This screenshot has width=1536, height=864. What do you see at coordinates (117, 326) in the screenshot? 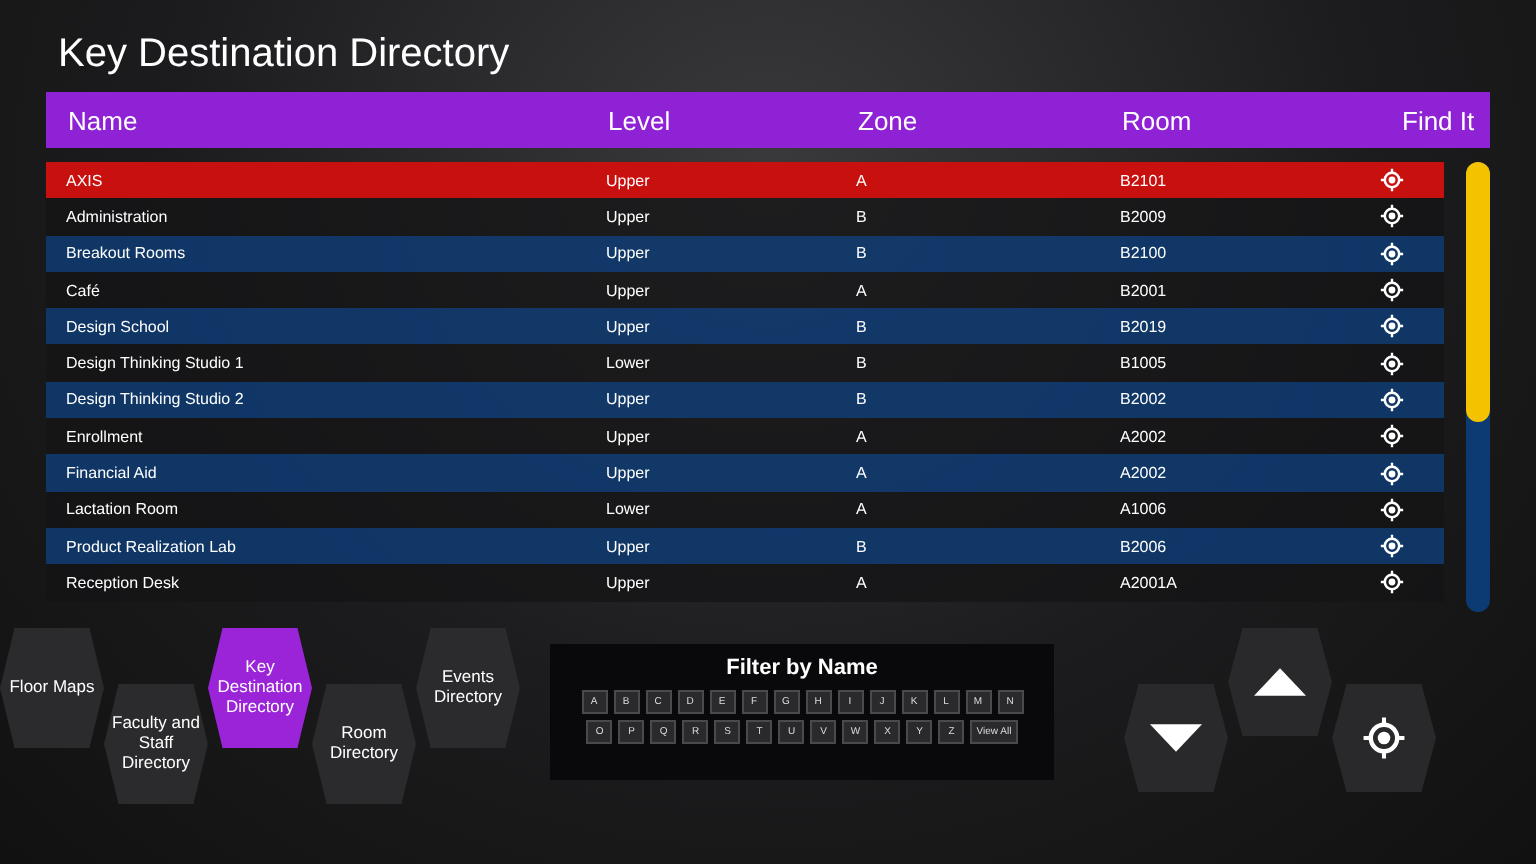
I see `name-cell-text: Design School` at bounding box center [117, 326].